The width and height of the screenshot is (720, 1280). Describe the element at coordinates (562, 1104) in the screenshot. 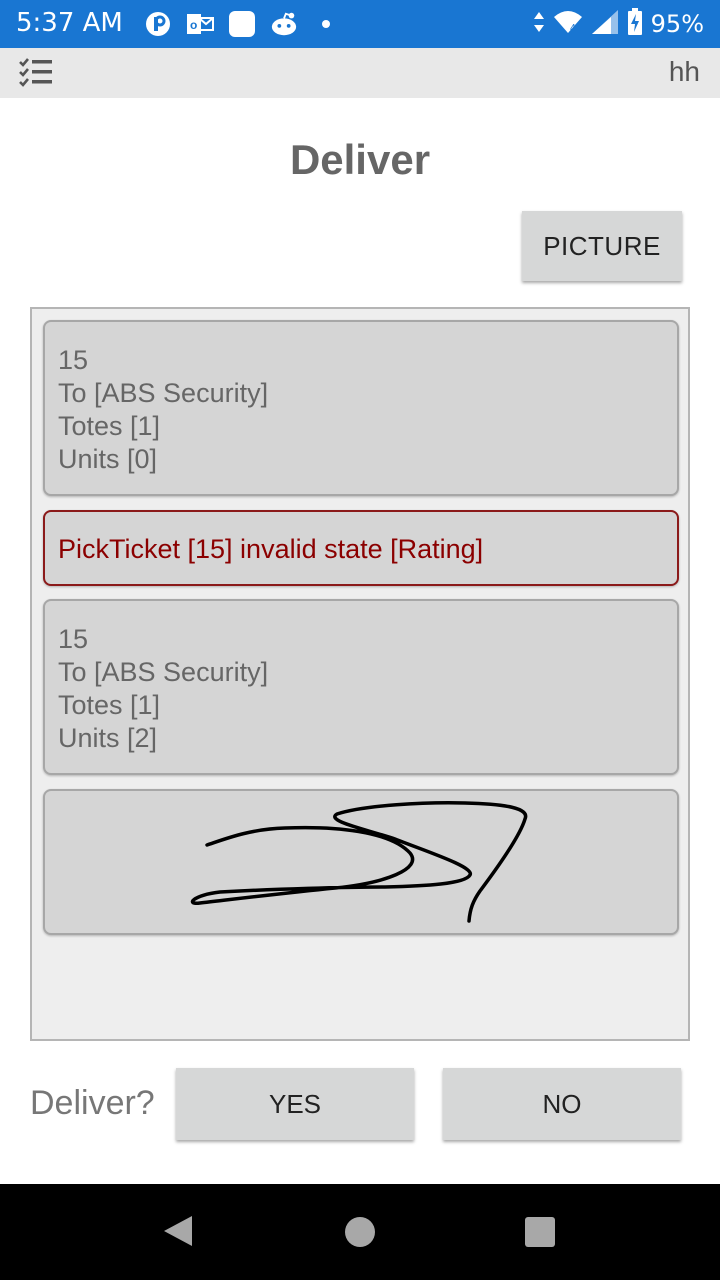

I see `no-button: NO` at that location.